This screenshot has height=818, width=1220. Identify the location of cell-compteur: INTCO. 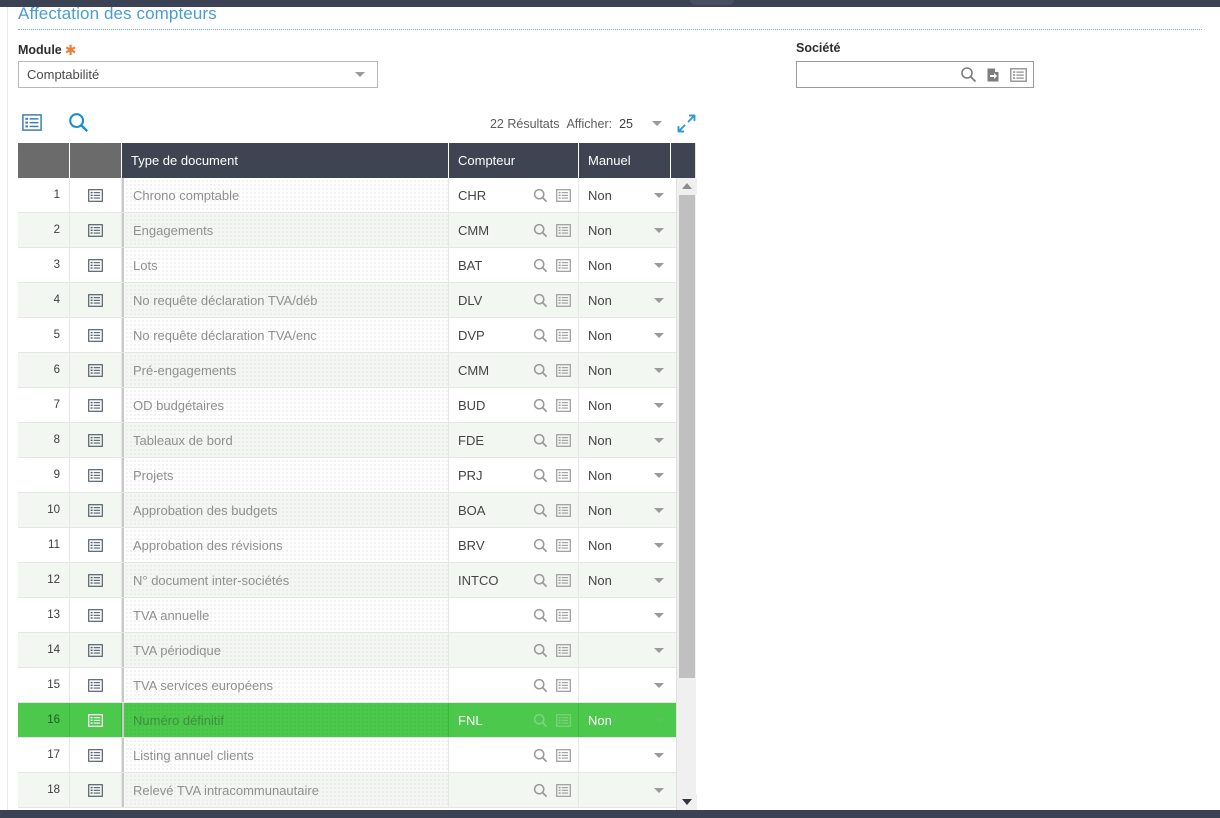
(514, 580).